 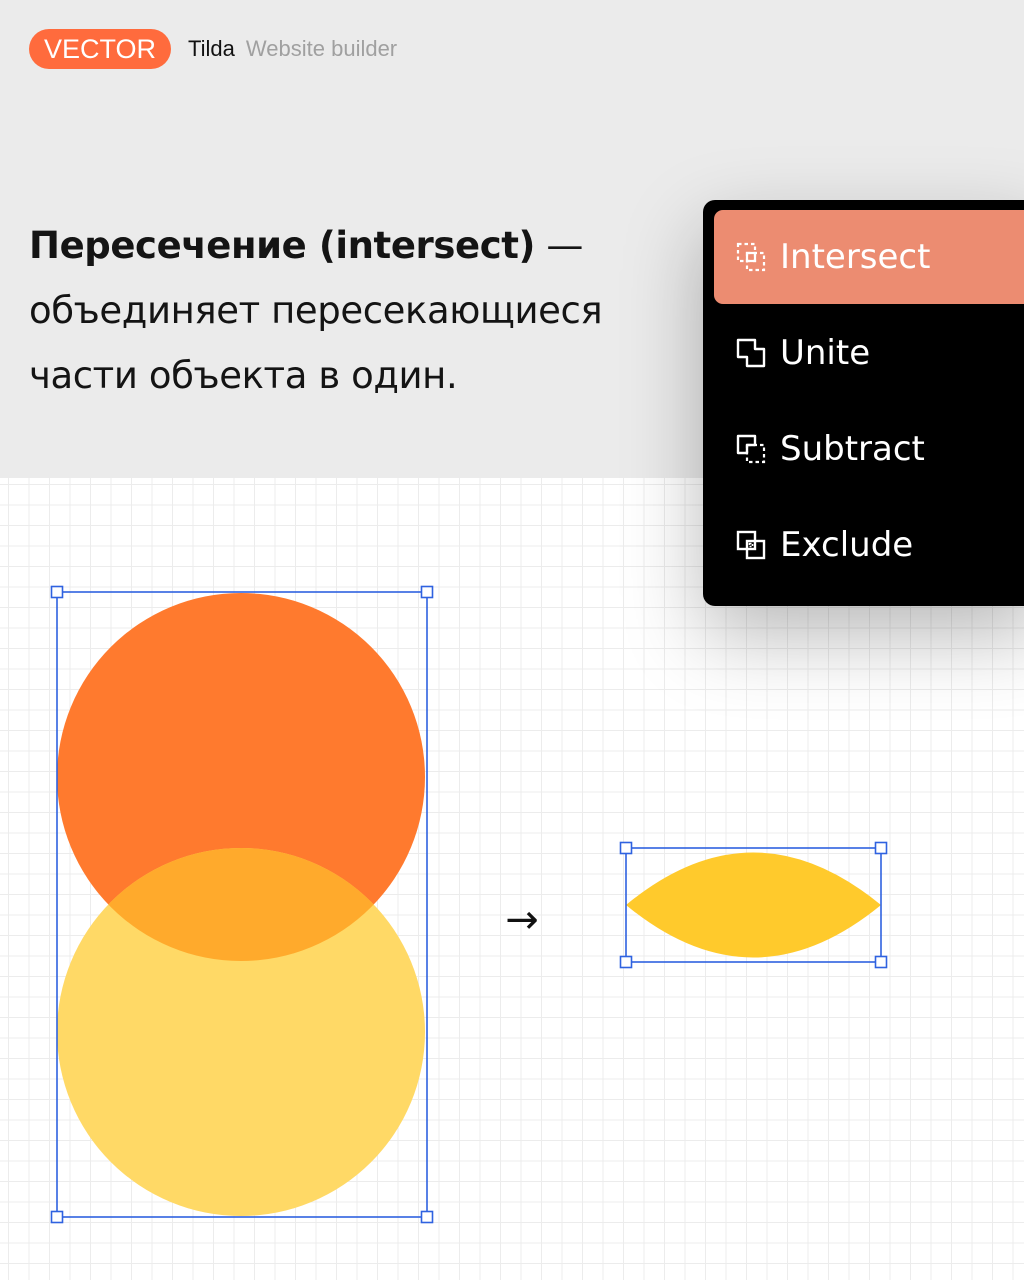 What do you see at coordinates (855, 257) in the screenshot?
I see `menu-label-intersect: Intersect` at bounding box center [855, 257].